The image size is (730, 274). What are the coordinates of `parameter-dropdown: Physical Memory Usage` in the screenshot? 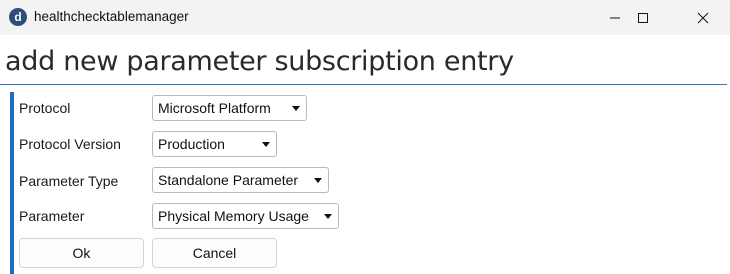 It's located at (245, 216).